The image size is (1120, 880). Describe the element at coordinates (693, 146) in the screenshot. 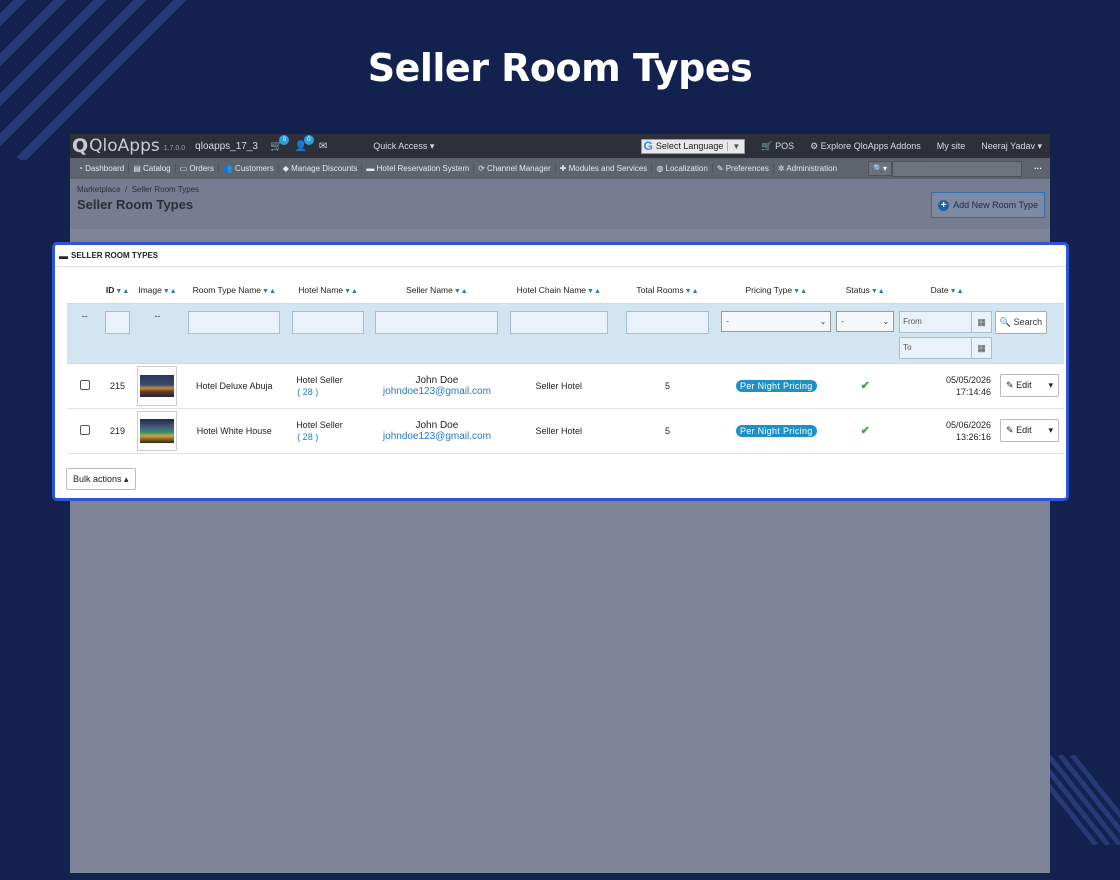

I see `language-select: G Select Language ▼` at that location.